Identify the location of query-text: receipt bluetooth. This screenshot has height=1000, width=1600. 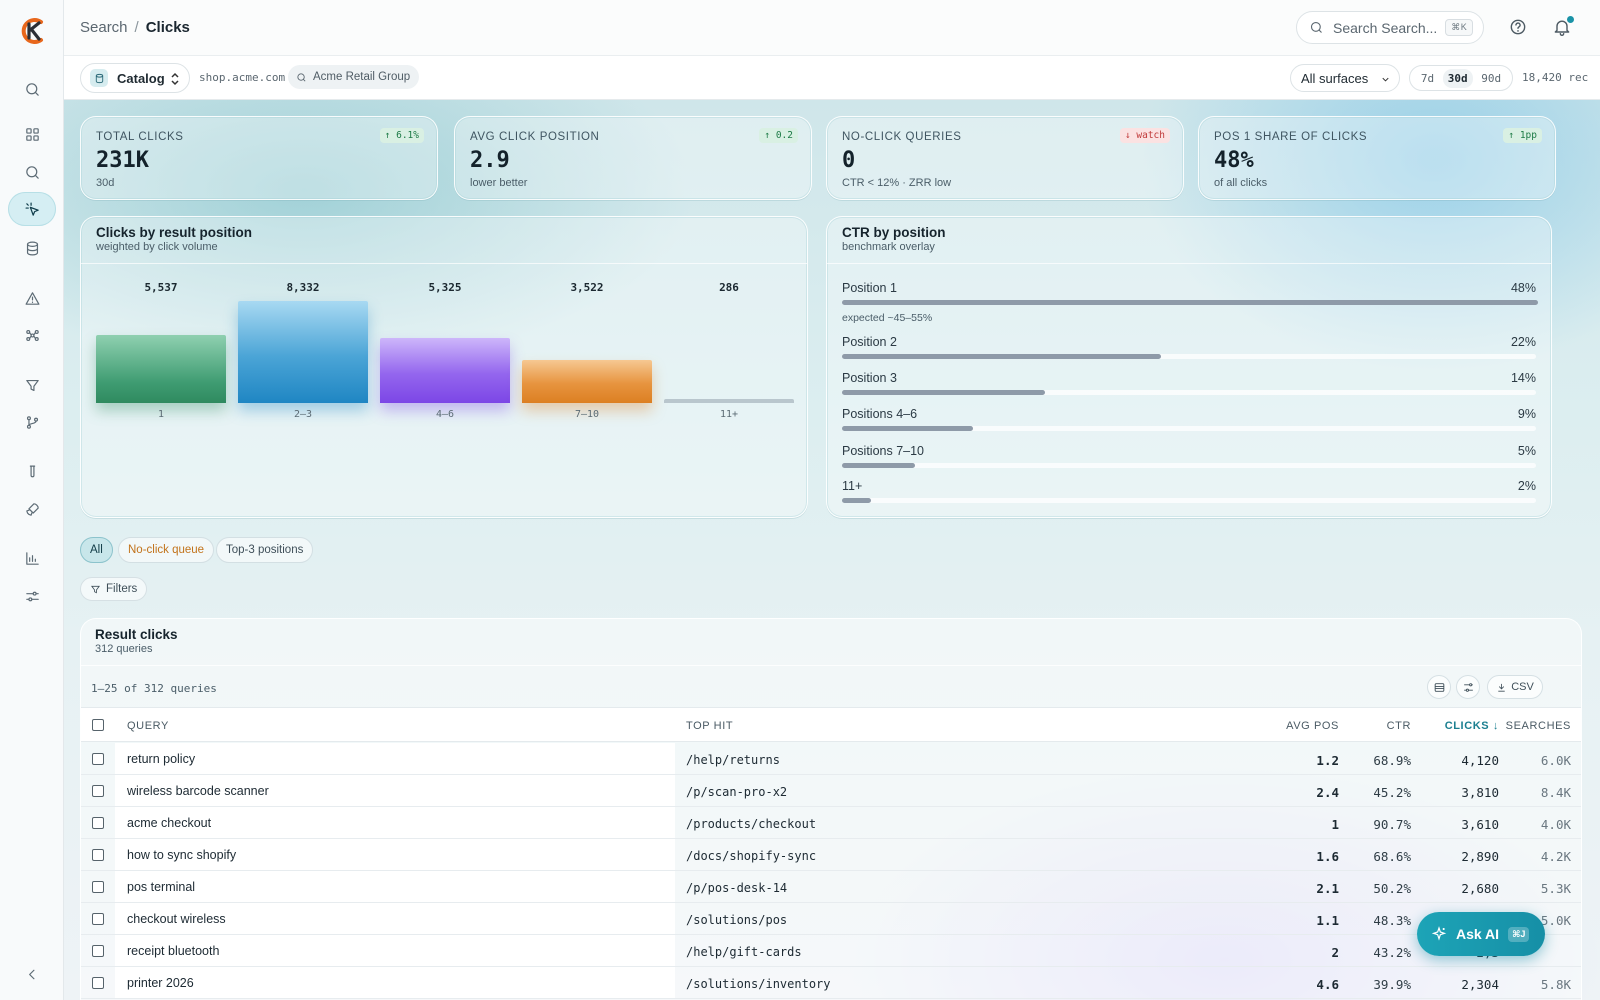
(173, 951).